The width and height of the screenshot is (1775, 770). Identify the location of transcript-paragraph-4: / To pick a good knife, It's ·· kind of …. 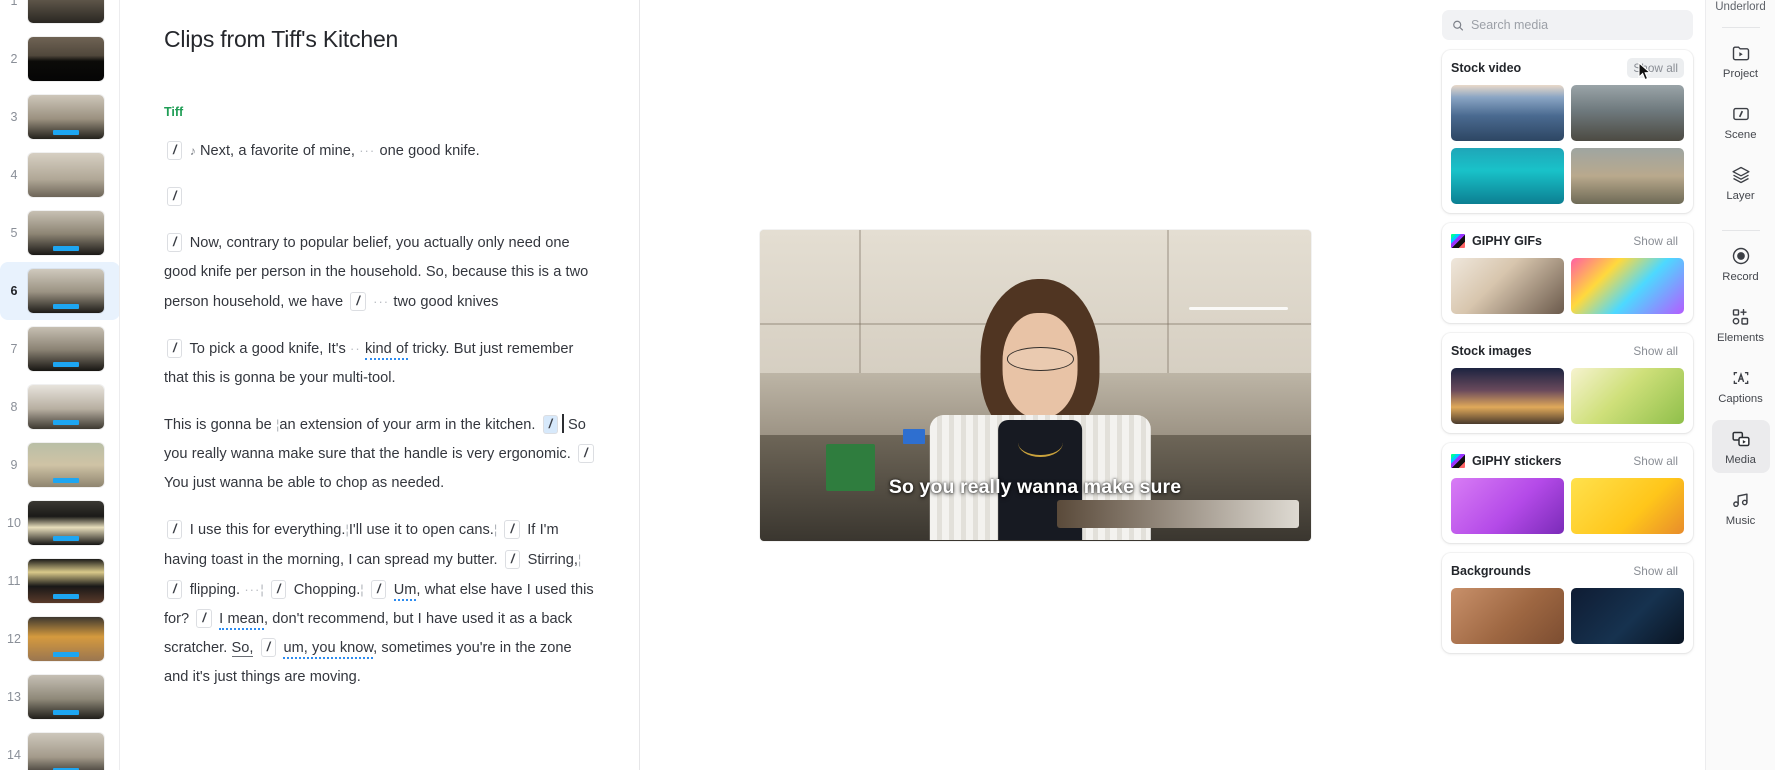
(380, 363).